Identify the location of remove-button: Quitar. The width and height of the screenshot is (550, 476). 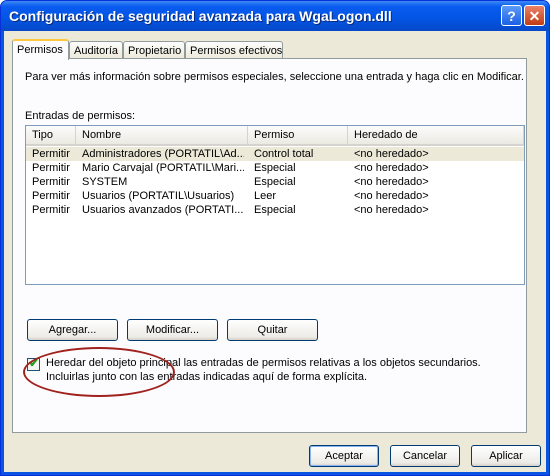
(272, 330).